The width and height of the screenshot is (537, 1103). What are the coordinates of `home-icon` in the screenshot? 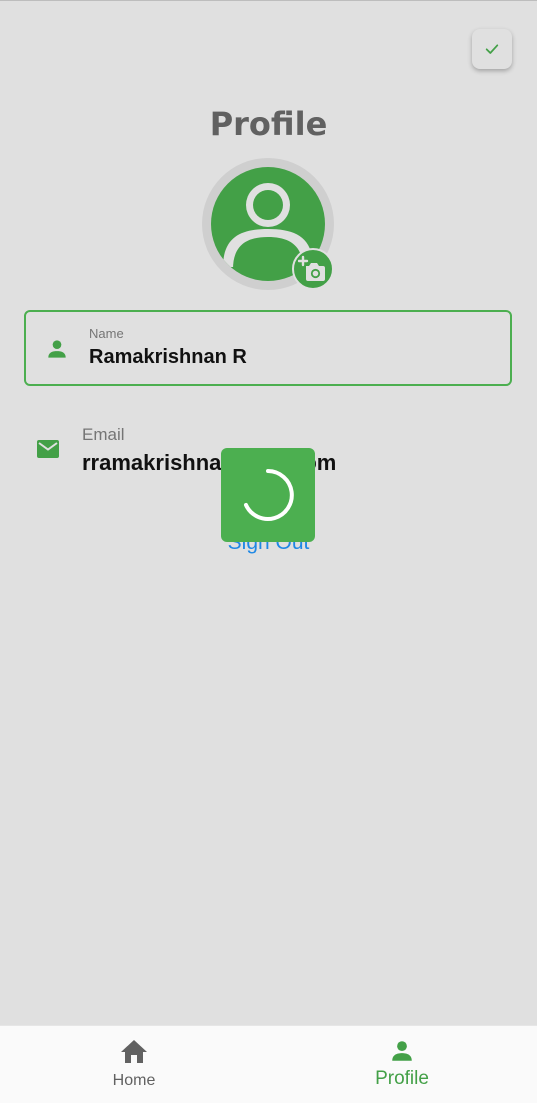 It's located at (134, 1051).